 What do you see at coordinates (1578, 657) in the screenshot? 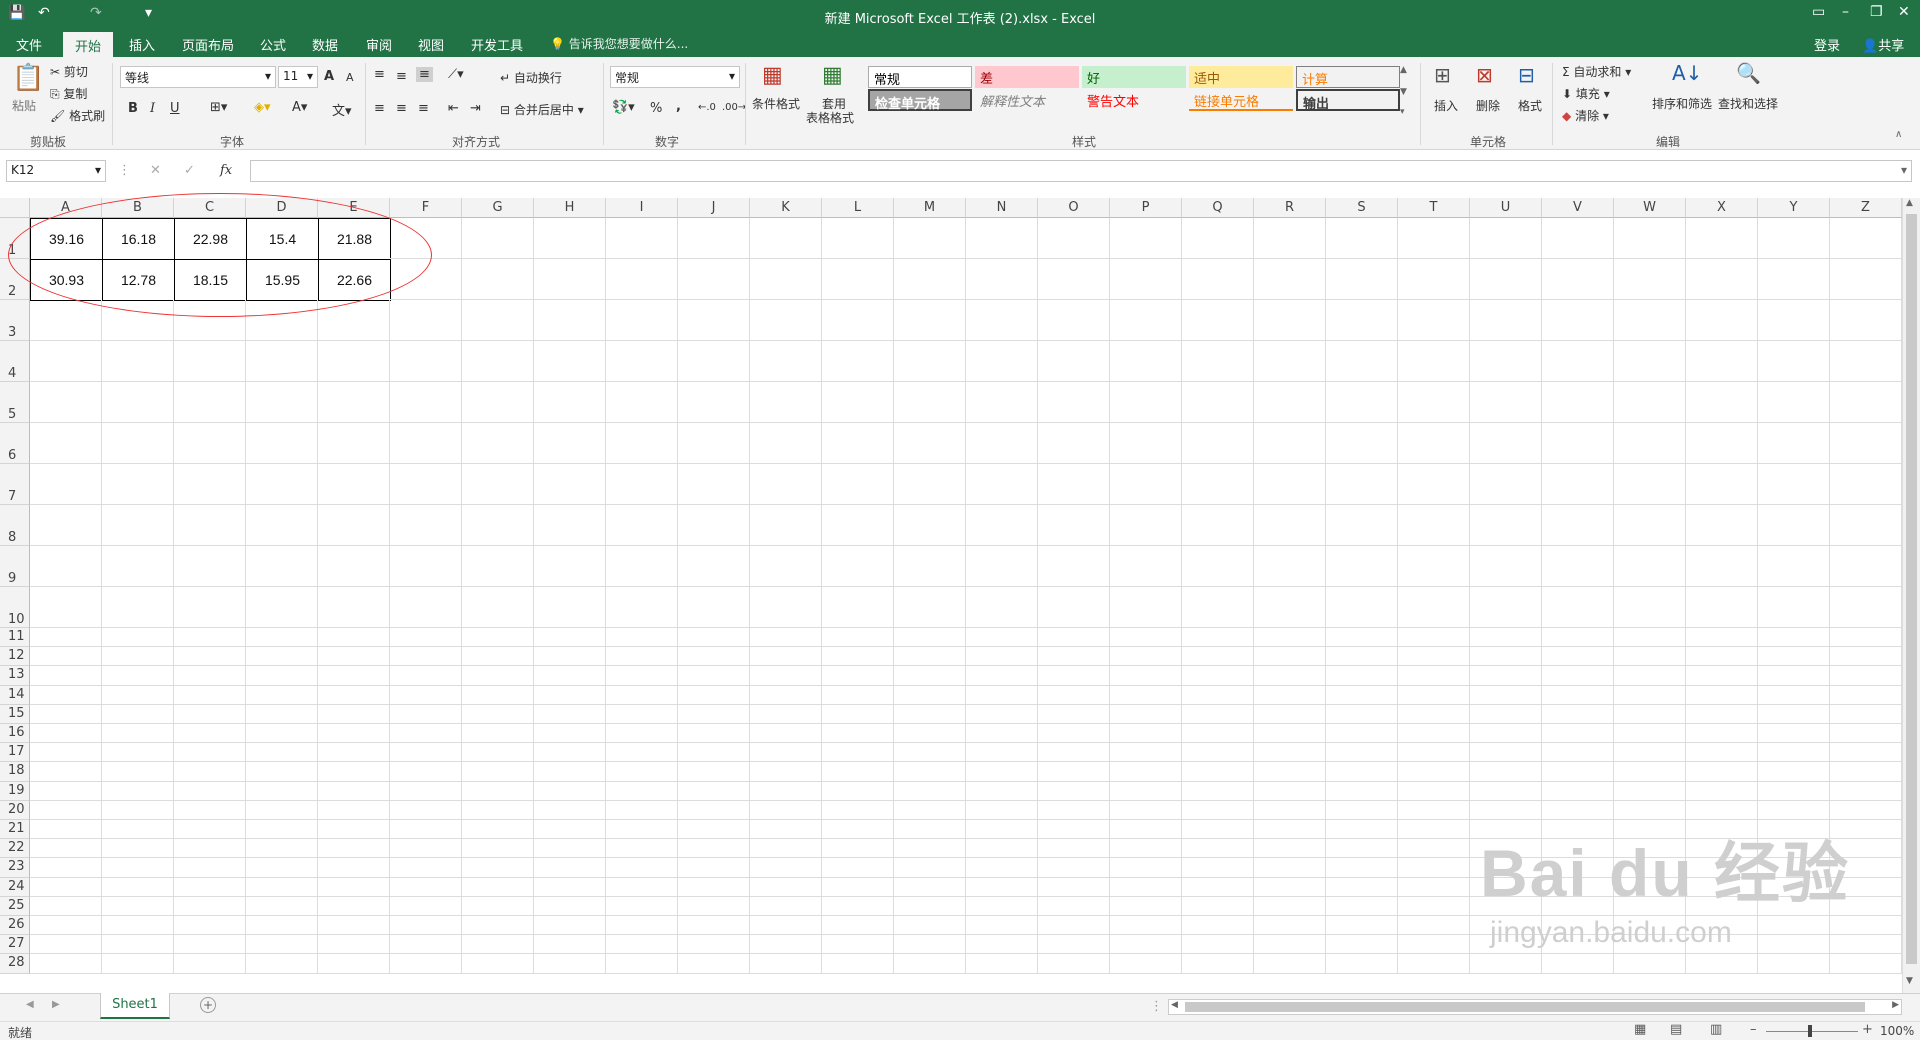
I see `cell-v12` at bounding box center [1578, 657].